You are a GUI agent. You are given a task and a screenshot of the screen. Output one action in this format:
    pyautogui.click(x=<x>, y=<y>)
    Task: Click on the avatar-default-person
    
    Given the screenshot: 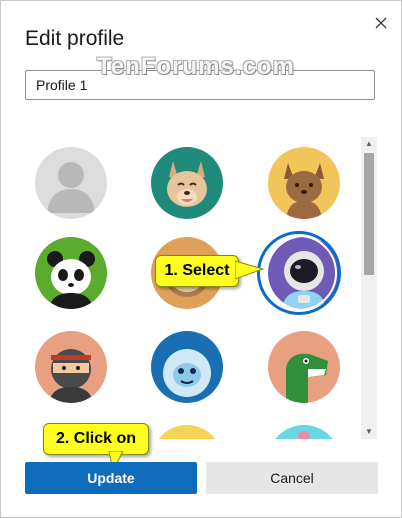 What is the action you would take?
    pyautogui.click(x=71, y=183)
    